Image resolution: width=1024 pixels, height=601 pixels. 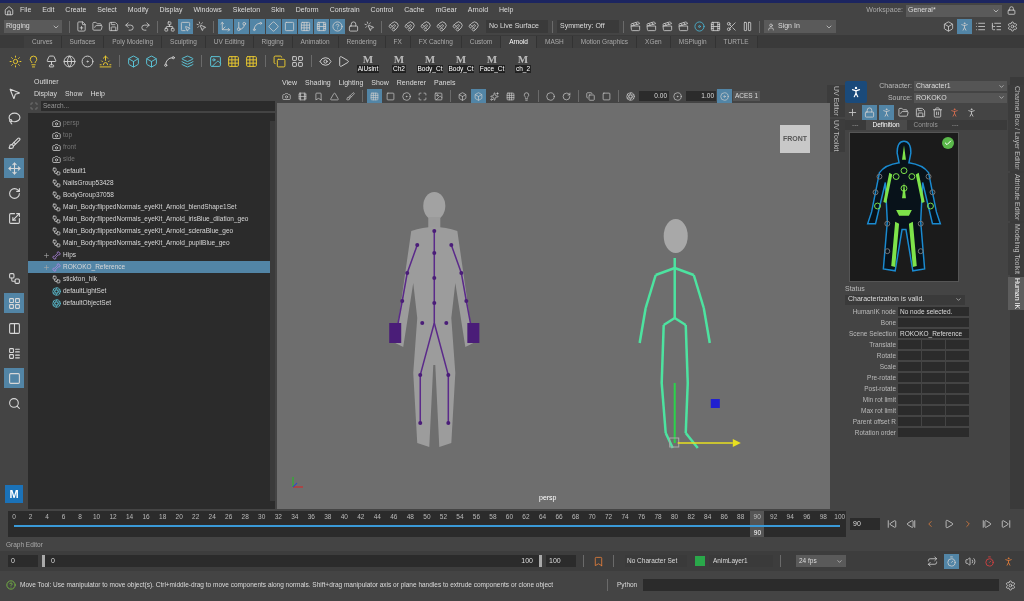 What do you see at coordinates (886, 112) in the screenshot?
I see `skeleton-icon` at bounding box center [886, 112].